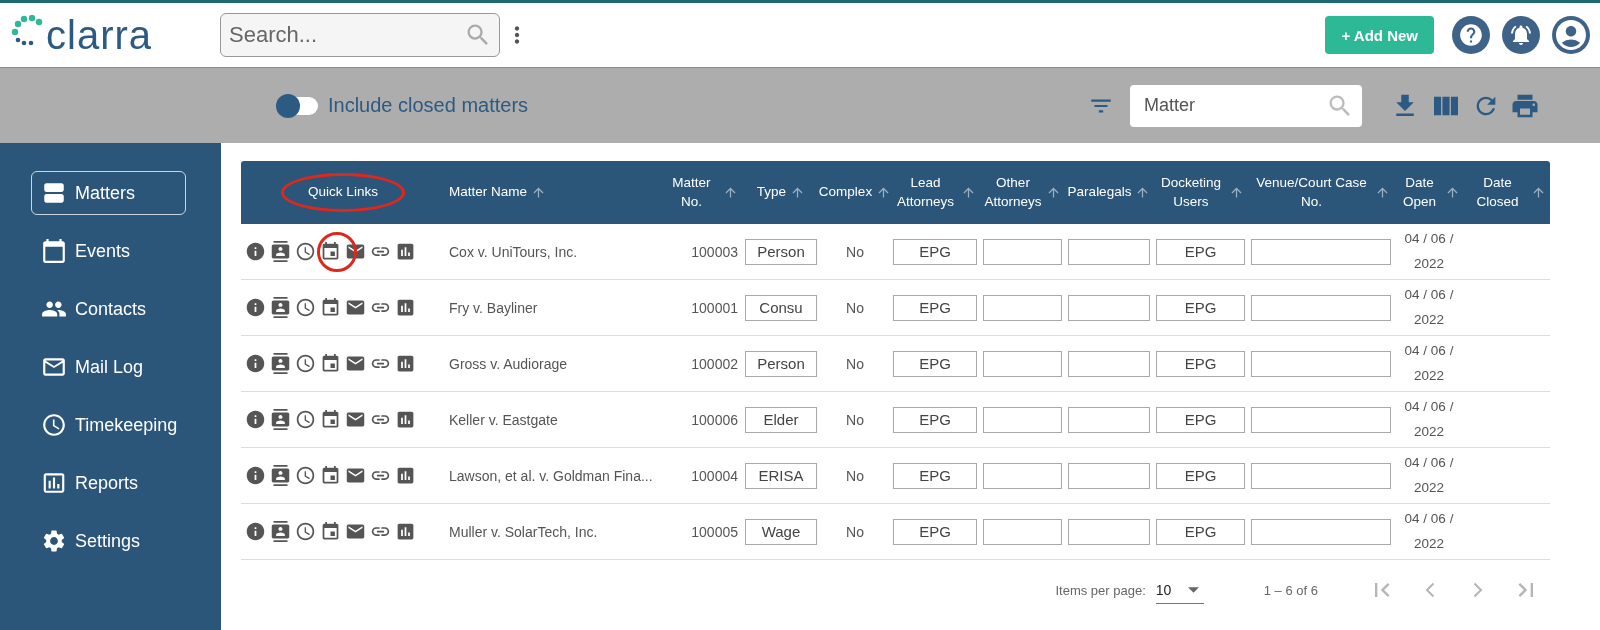  What do you see at coordinates (925, 192) in the screenshot?
I see `column-header: Lead Attorneys` at bounding box center [925, 192].